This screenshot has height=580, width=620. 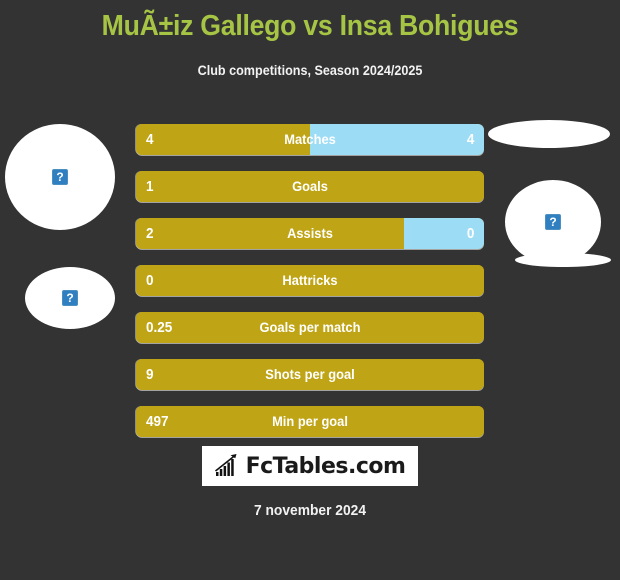 I want to click on stat-label: Goals per match, so click(x=310, y=327).